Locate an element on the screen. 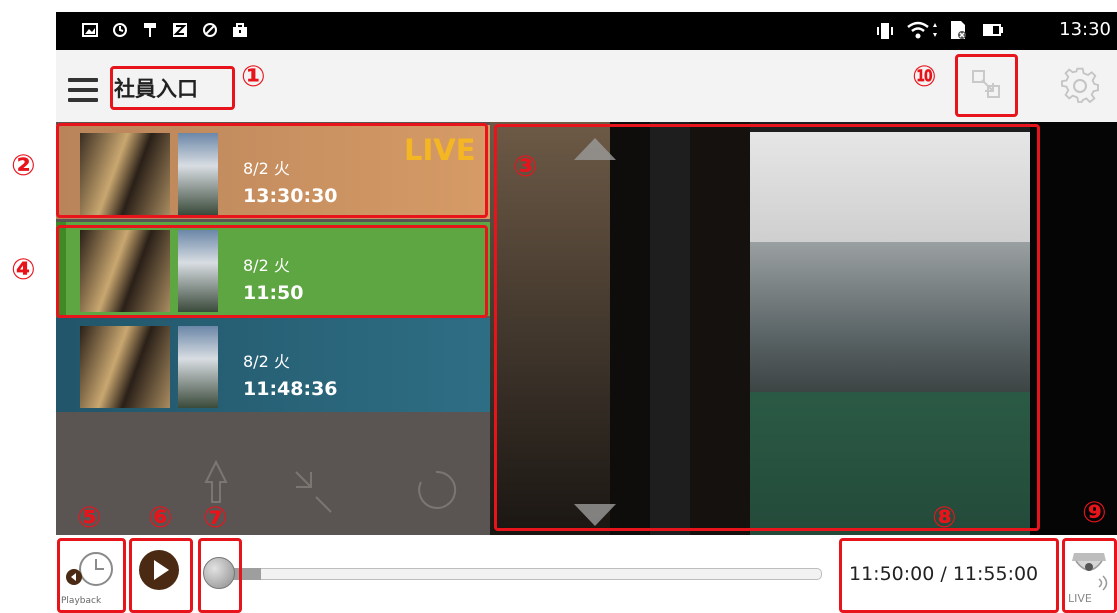  annotation-number-5: ⑤ is located at coordinates (89, 517).